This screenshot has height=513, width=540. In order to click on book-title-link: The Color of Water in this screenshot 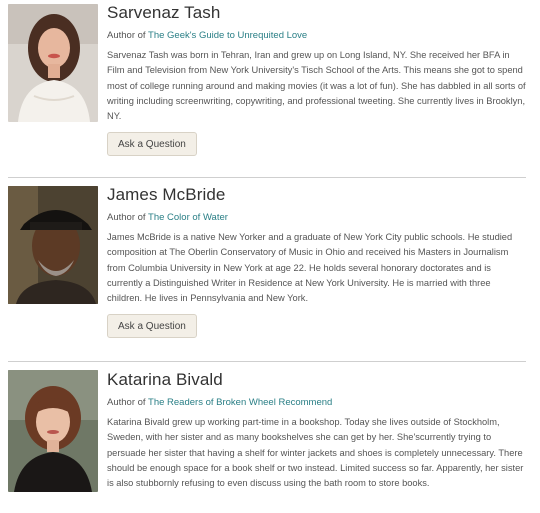, I will do `click(188, 217)`.